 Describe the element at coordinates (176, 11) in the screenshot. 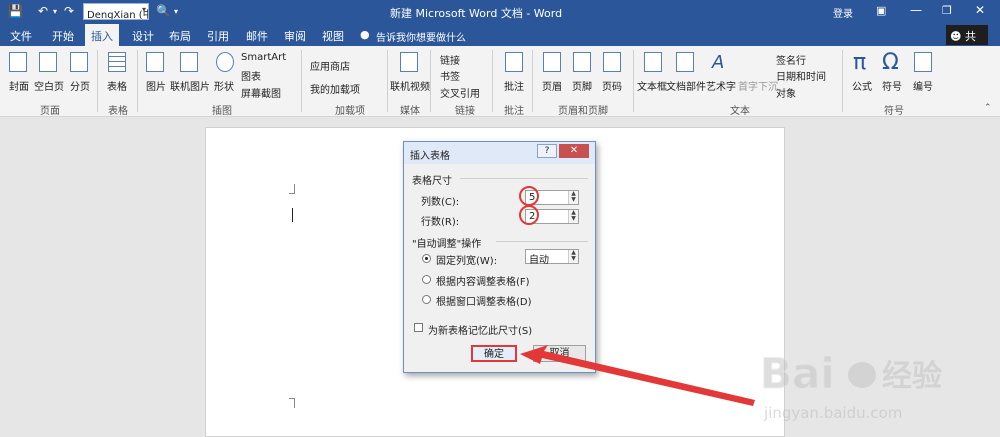

I see `customize-toolbar-icon: ▾` at that location.